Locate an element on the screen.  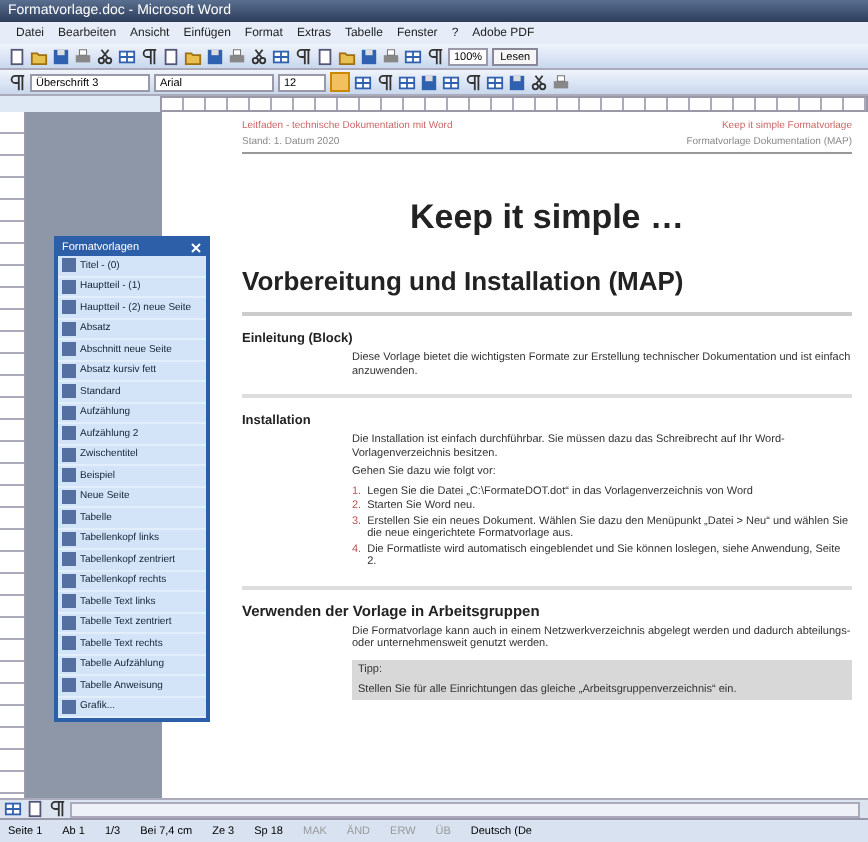
document-heading: Vorbereitung und Installation (MAP) is located at coordinates (547, 291).